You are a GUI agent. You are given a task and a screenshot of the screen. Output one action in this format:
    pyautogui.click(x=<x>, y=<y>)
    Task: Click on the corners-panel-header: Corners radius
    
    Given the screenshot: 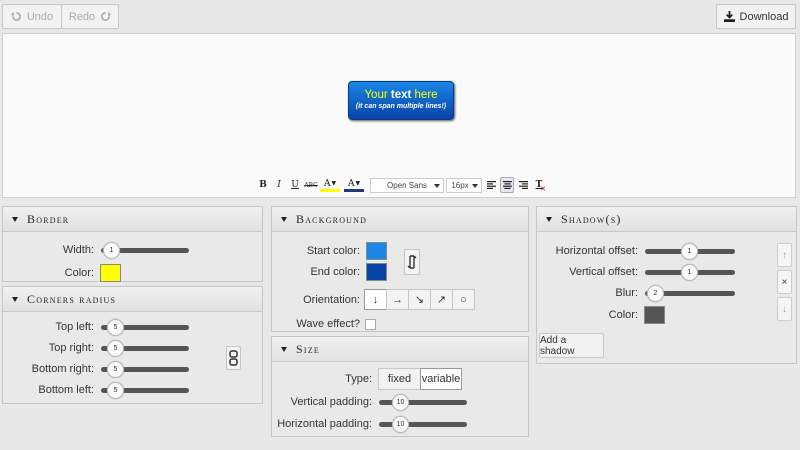 What is the action you would take?
    pyautogui.click(x=132, y=299)
    